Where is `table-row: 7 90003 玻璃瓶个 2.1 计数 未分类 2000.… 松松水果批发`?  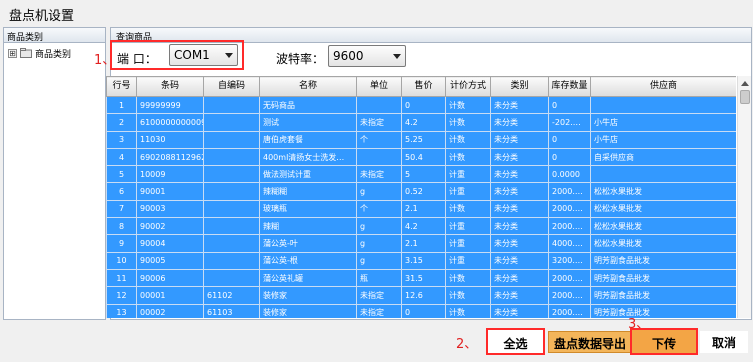 table-row: 7 90003 玻璃瓶个 2.1 计数 未分类 2000.… 松松水果批发 is located at coordinates (421, 209).